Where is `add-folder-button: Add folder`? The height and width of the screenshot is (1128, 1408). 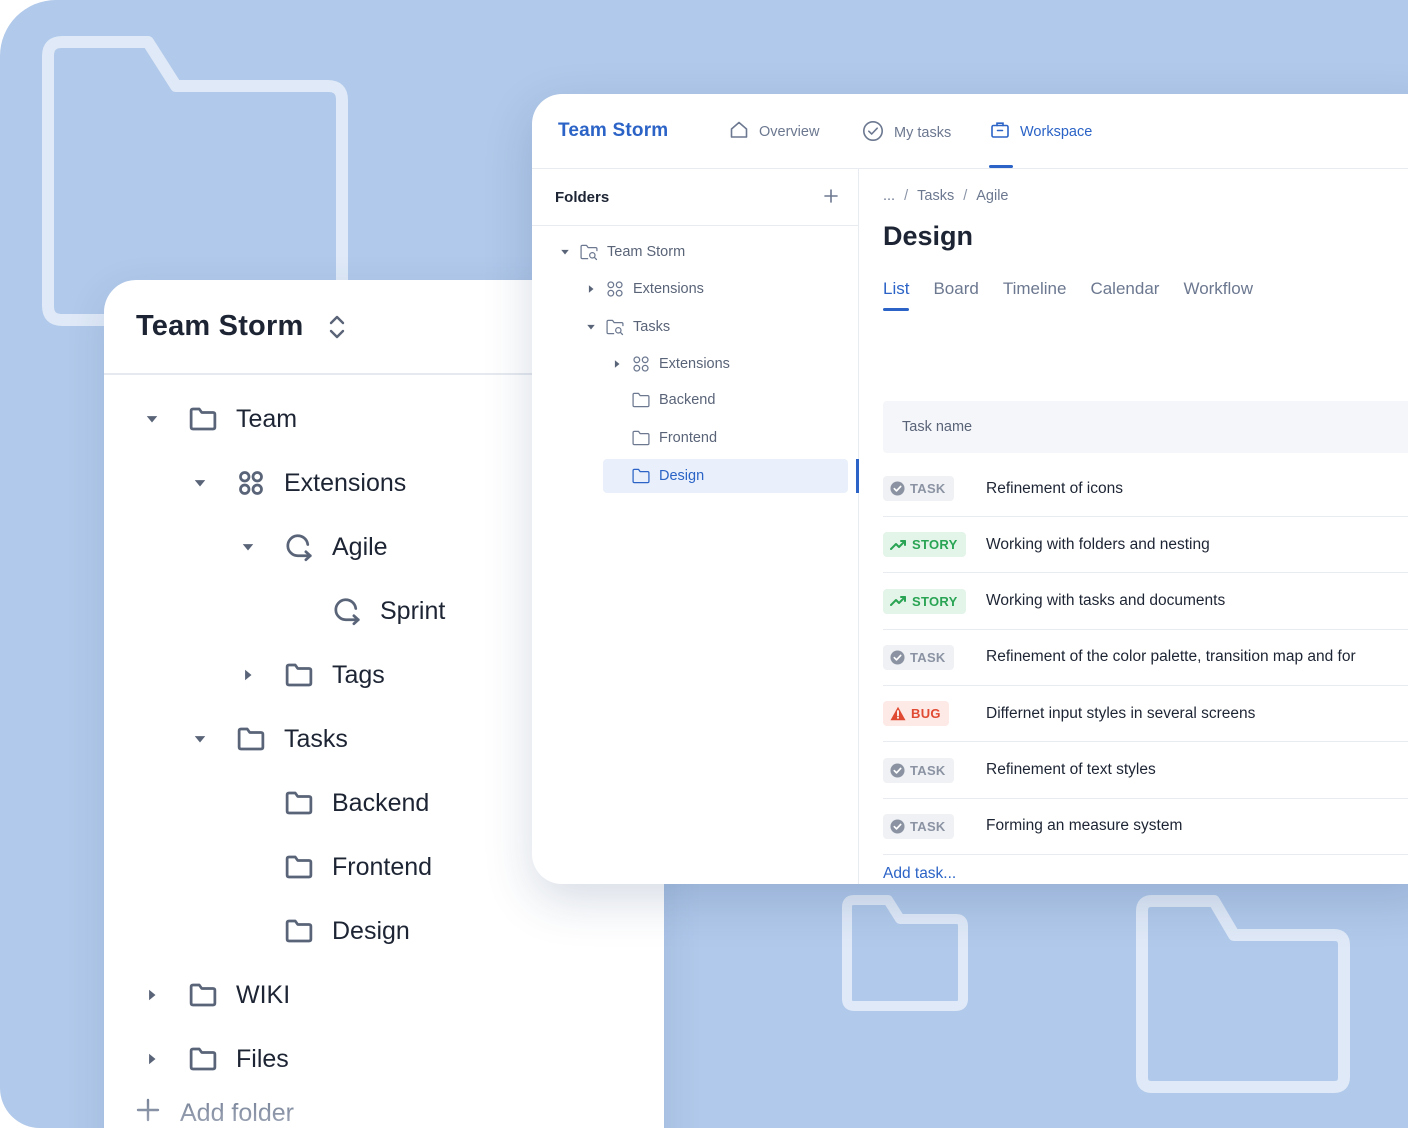
add-folder-button: Add folder is located at coordinates (215, 1113).